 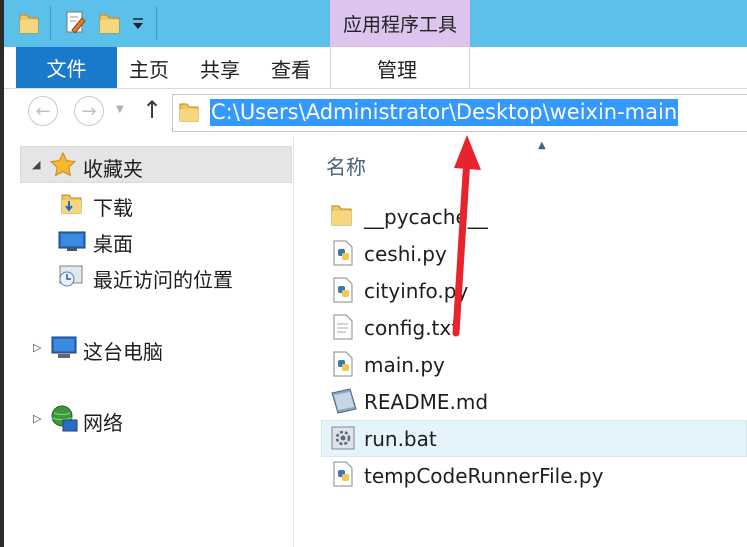 I want to click on file-item: cityinfo.py, so click(x=416, y=291).